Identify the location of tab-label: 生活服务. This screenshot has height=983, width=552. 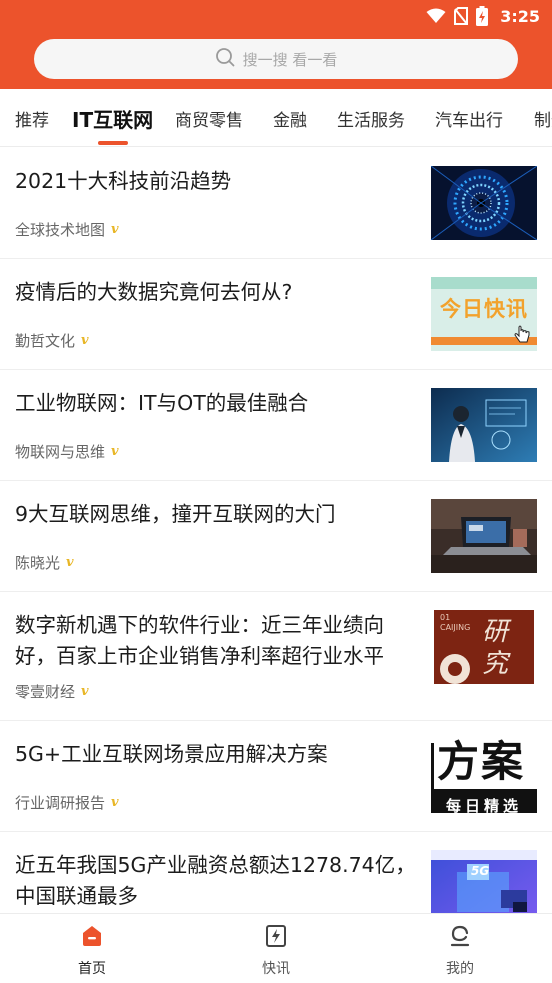
(371, 120).